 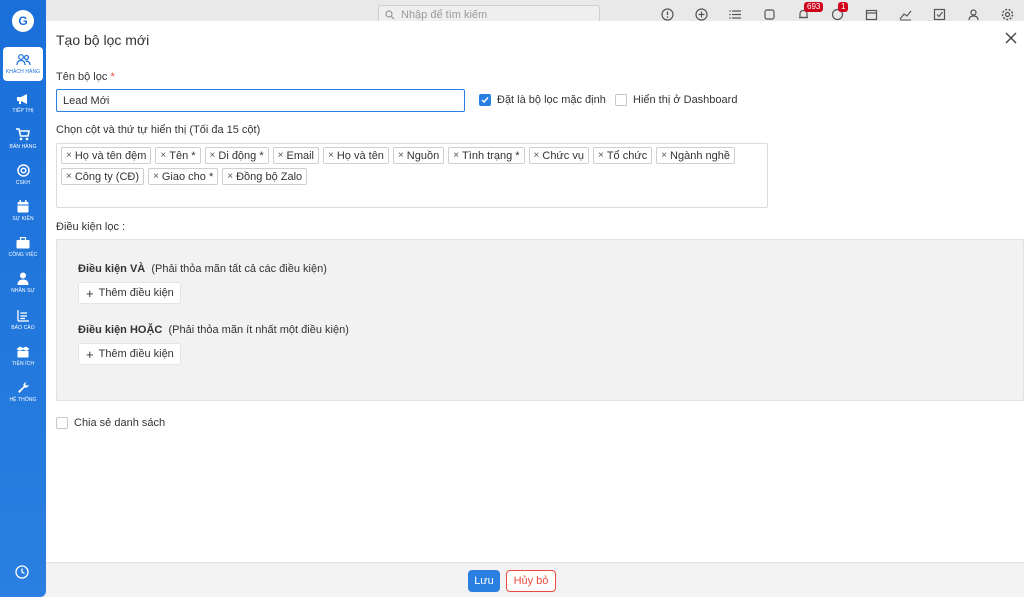 I want to click on share-list-checkbox: Chia sẻ danh sách, so click(x=110, y=423).